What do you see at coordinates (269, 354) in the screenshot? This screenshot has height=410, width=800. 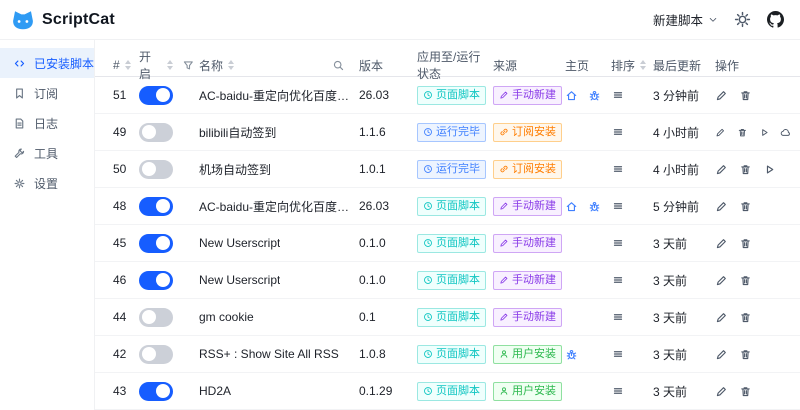 I see `script-name-link: RSS+ : Show Site All RSS` at bounding box center [269, 354].